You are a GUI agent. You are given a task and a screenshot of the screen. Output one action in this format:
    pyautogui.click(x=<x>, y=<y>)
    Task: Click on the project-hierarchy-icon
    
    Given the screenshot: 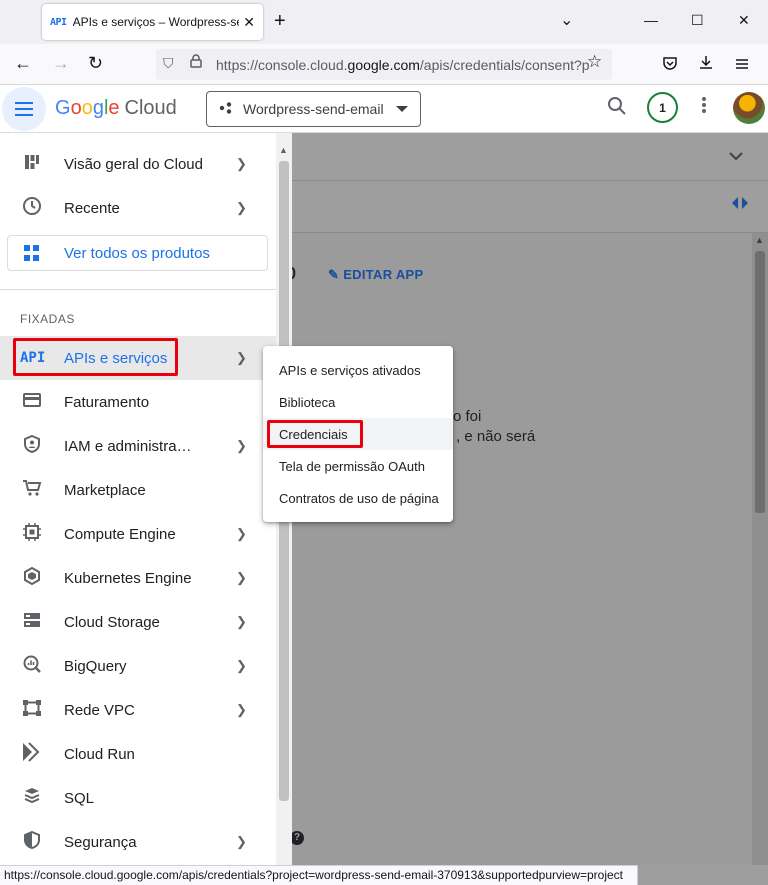 What is the action you would take?
    pyautogui.click(x=226, y=109)
    